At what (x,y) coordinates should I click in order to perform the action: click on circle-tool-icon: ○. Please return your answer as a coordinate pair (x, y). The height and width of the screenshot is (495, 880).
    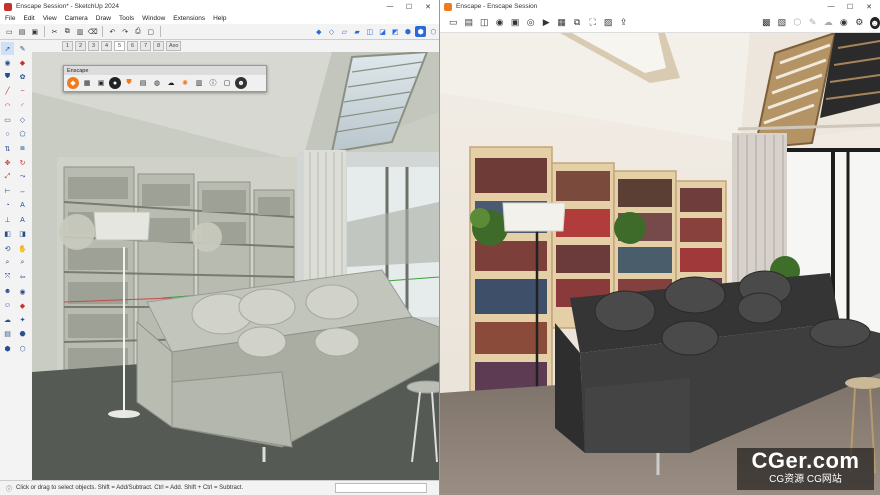
    Looking at the image, I should click on (7, 134).